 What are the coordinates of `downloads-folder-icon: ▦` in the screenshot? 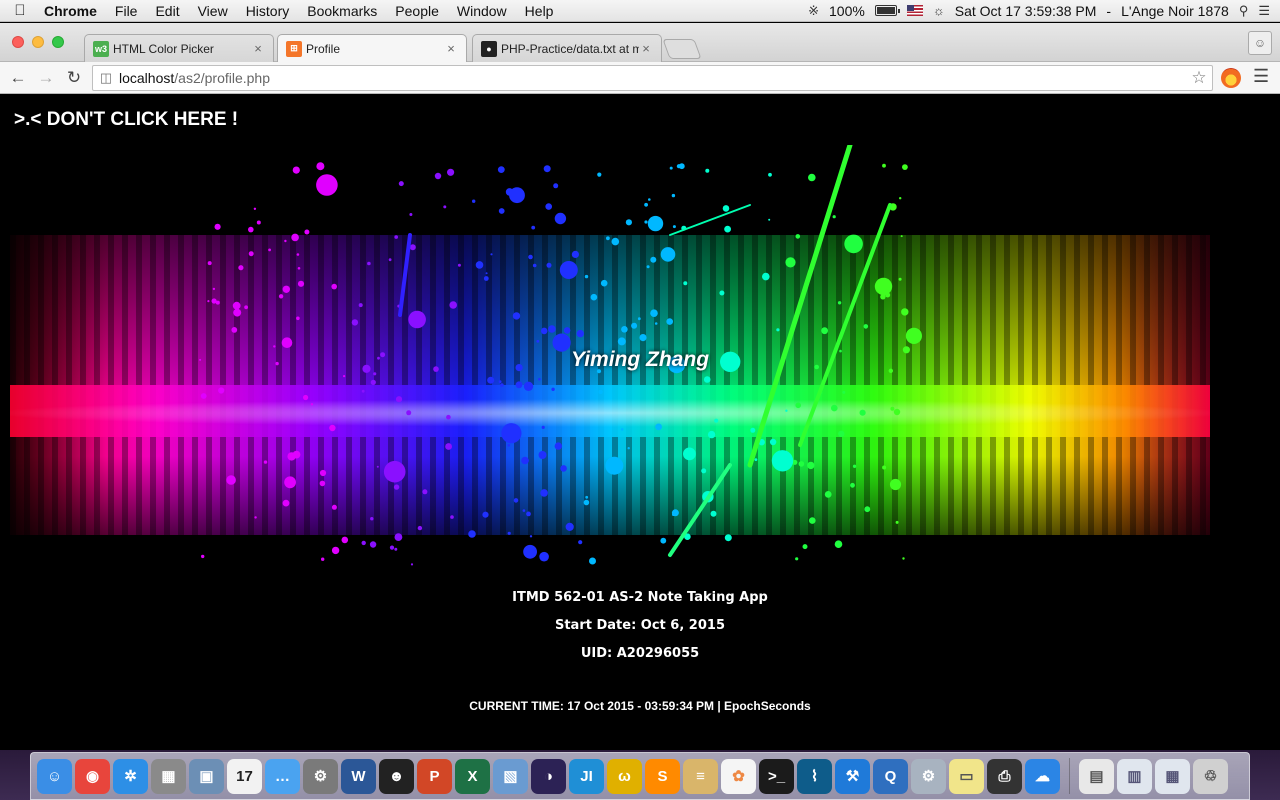 It's located at (1172, 776).